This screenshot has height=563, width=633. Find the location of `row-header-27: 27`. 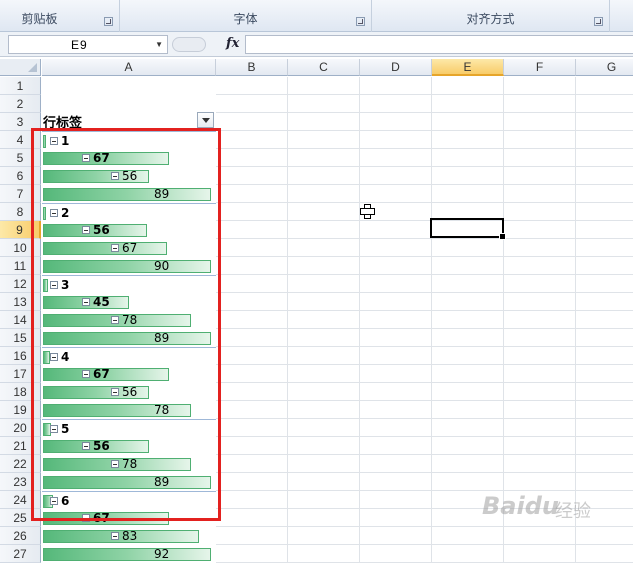

row-header-27: 27 is located at coordinates (20, 554).